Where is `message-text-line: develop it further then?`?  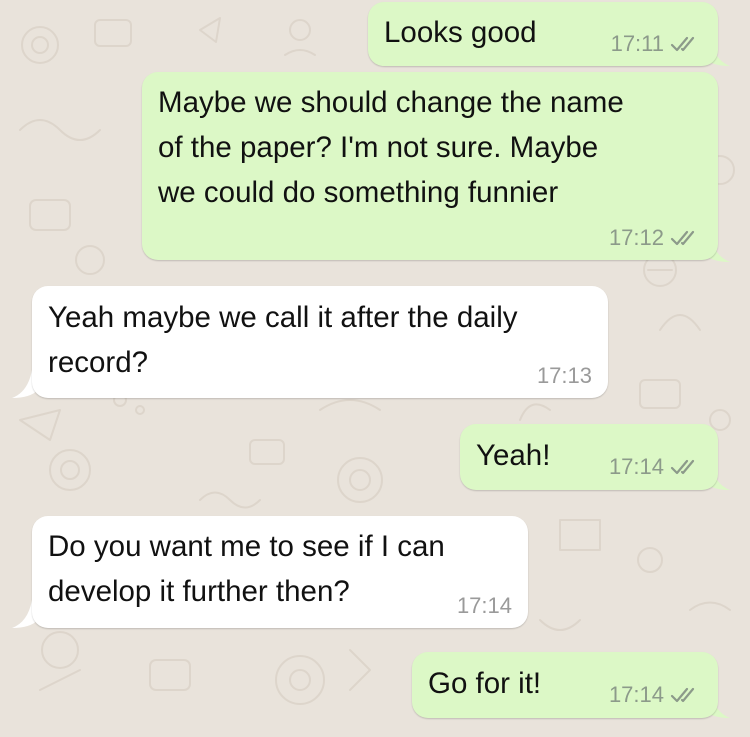 message-text-line: develop it further then? is located at coordinates (199, 591).